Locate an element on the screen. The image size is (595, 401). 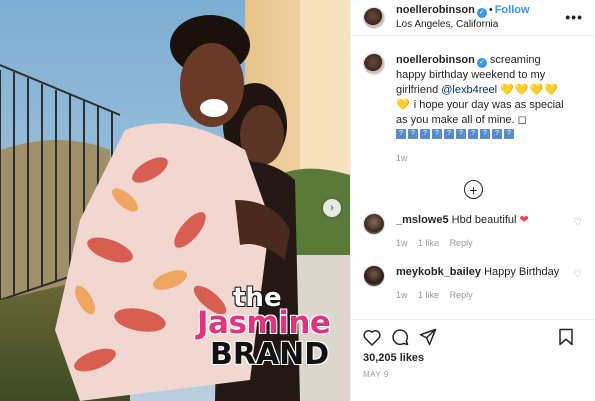
watermark-jasmine: Jasmine is located at coordinates (264, 323).